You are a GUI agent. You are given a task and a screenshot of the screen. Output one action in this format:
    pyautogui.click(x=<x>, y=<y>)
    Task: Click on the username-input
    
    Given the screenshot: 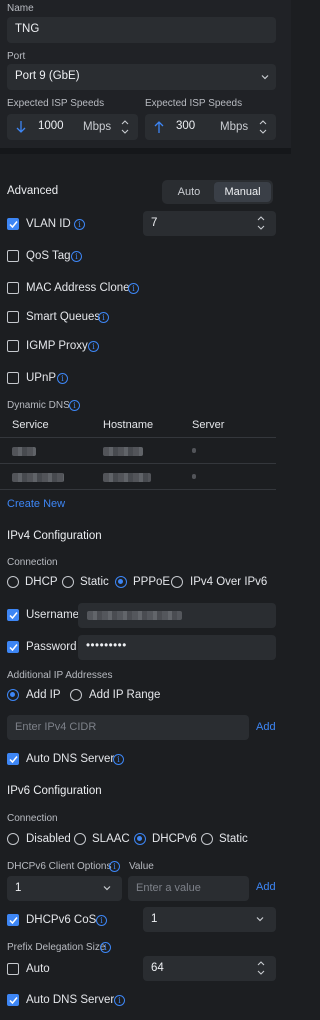 What is the action you would take?
    pyautogui.click(x=177, y=615)
    